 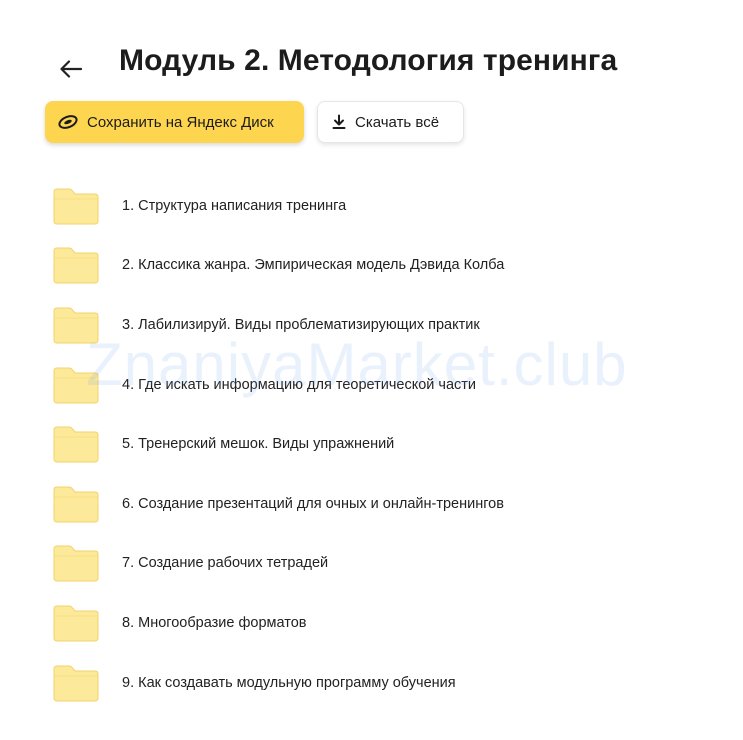 I want to click on download-icon, so click(x=339, y=122).